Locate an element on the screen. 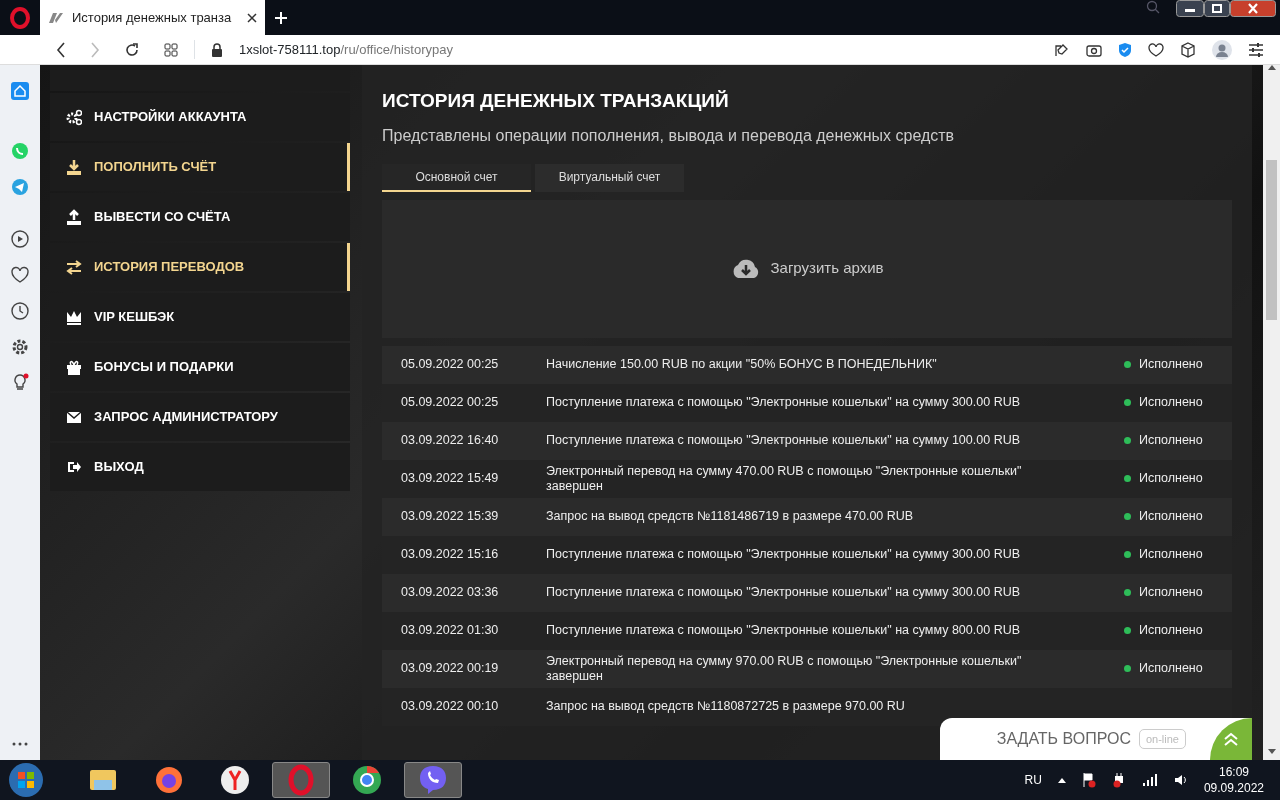 This screenshot has height=800, width=1280. site-logo-icon is located at coordinates (56, 17).